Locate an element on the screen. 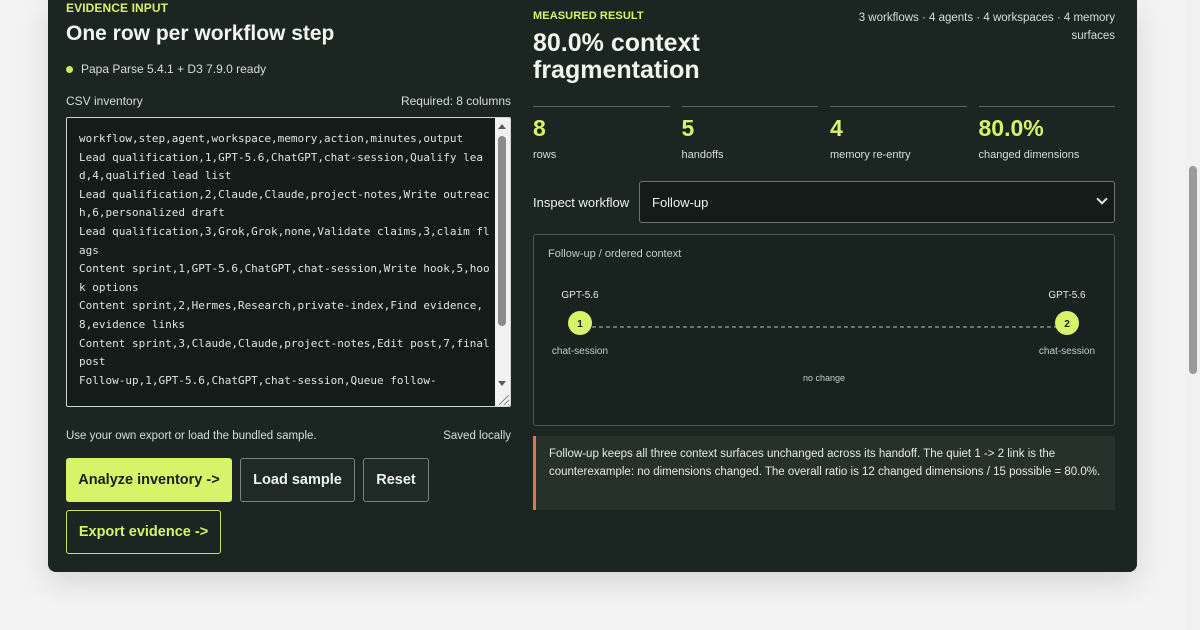  workflow-select-value: Follow-up is located at coordinates (680, 202).